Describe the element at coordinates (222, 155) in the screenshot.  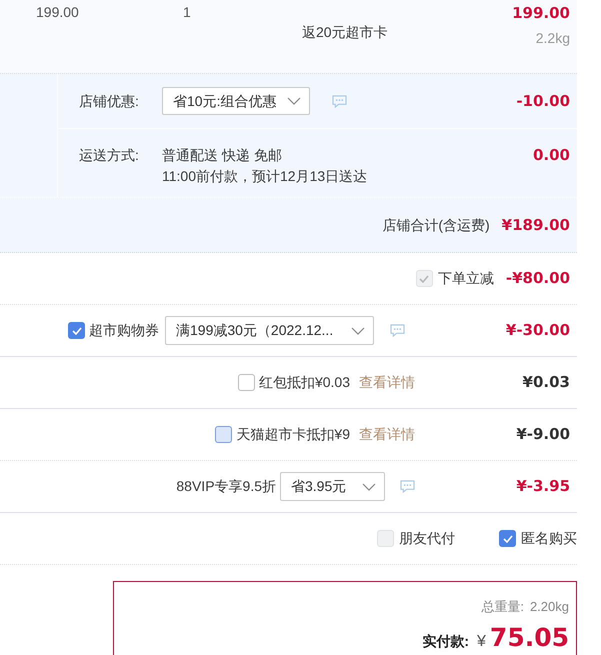
I see `shipping-text: 普通配送 快递 免邮` at that location.